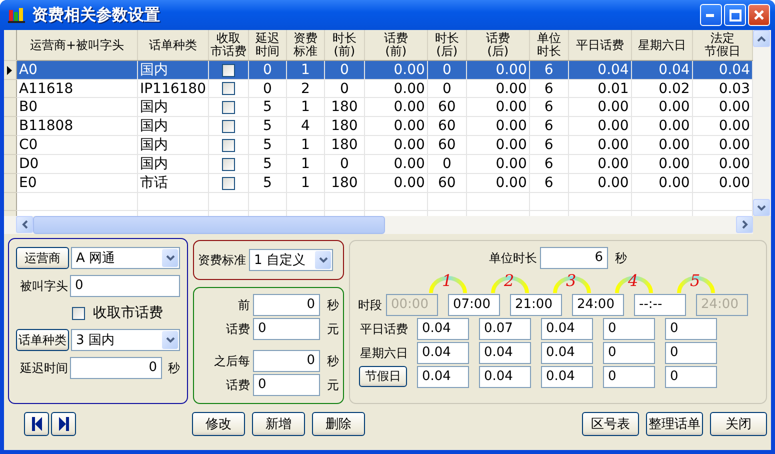 This screenshot has width=775, height=454. What do you see at coordinates (446, 183) in the screenshot?
I see `table-cell: 60` at bounding box center [446, 183].